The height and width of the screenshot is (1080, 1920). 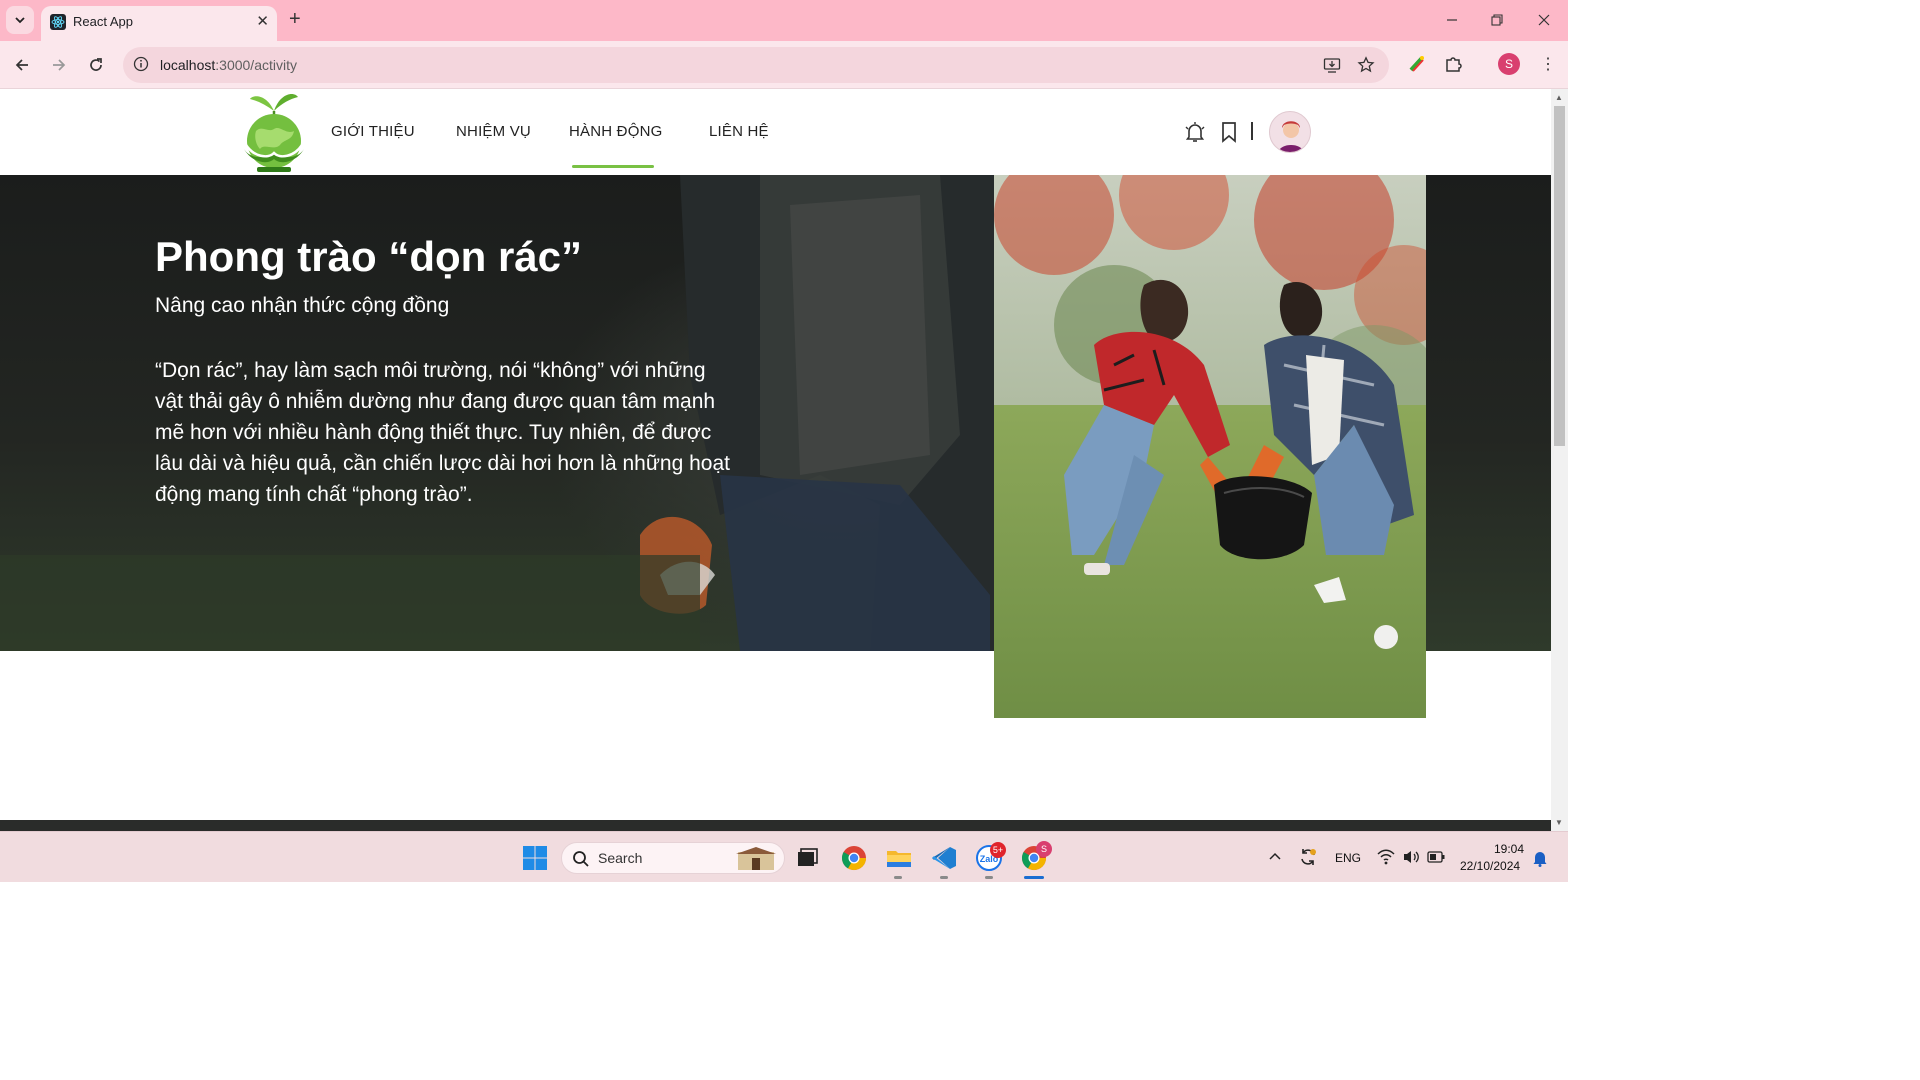 What do you see at coordinates (775, 825) in the screenshot?
I see `next-section-edge` at bounding box center [775, 825].